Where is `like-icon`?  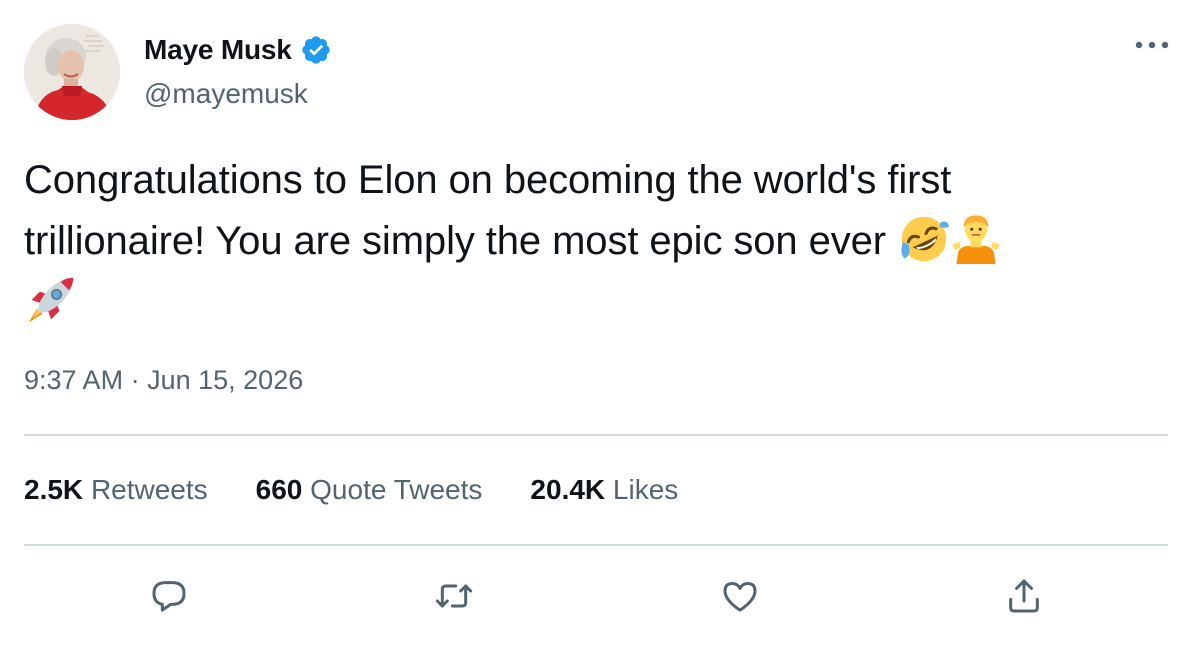 like-icon is located at coordinates (740, 597).